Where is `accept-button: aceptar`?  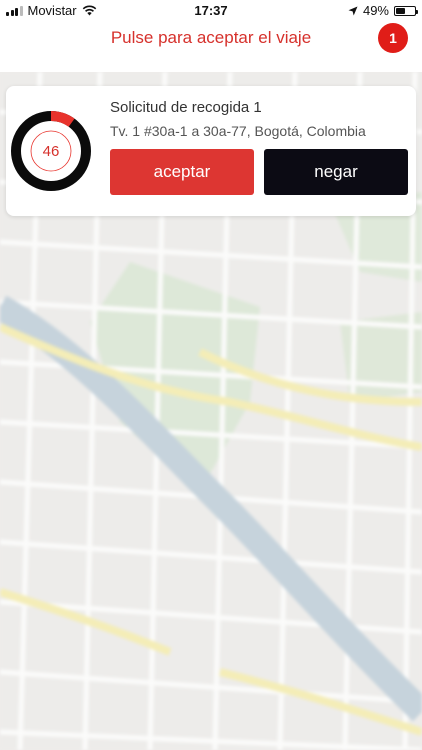 accept-button: aceptar is located at coordinates (182, 172).